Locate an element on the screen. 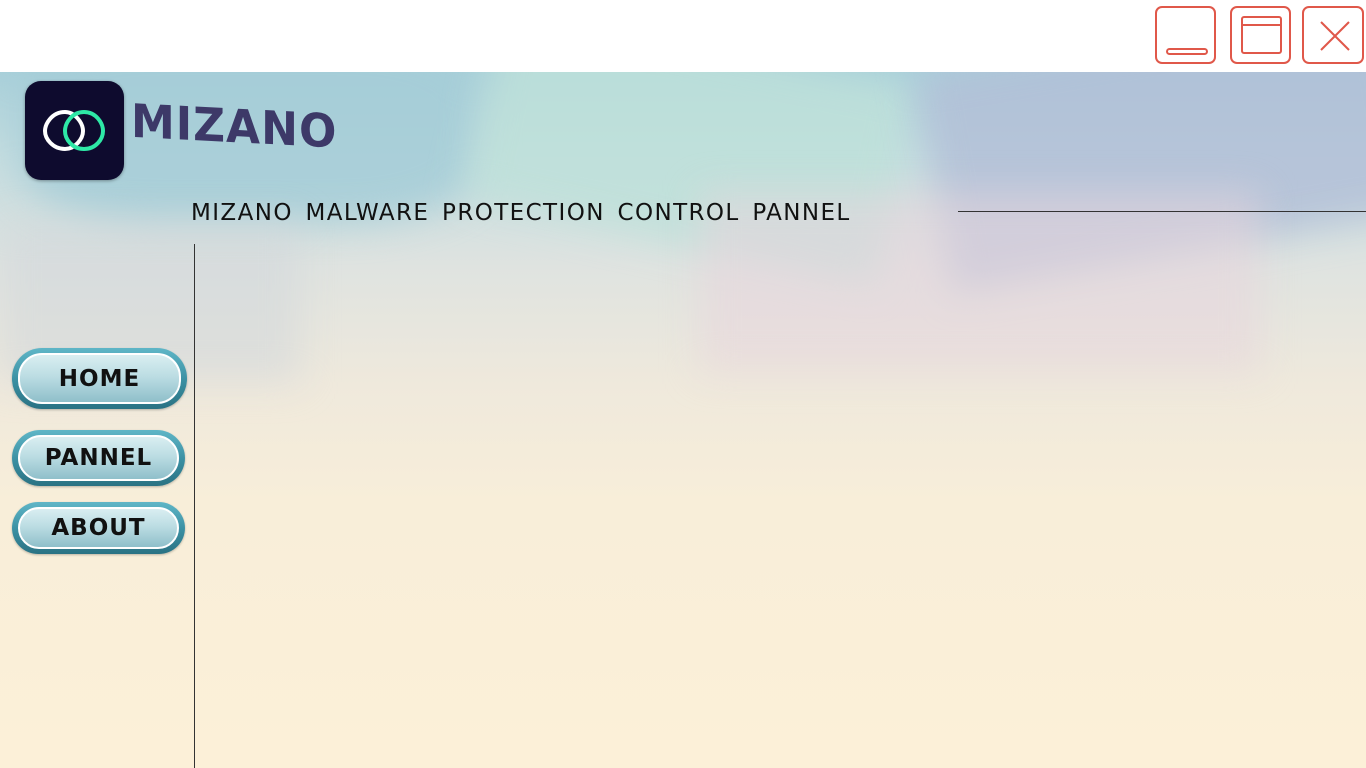 This screenshot has width=1366, height=768. app-logo is located at coordinates (74, 130).